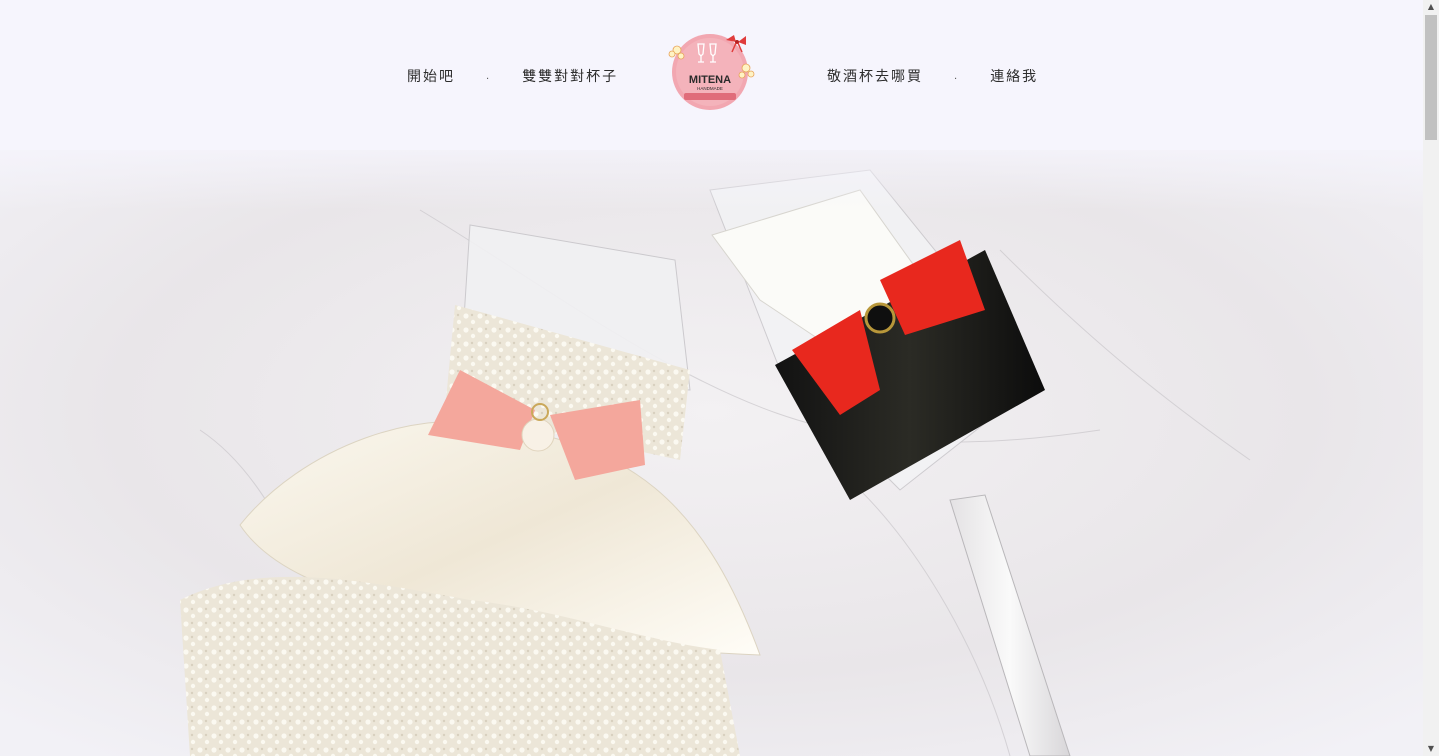 This screenshot has height=756, width=1439. What do you see at coordinates (932, 76) in the screenshot?
I see `nav-right: 敬酒杯去哪買 . 連絡我` at bounding box center [932, 76].